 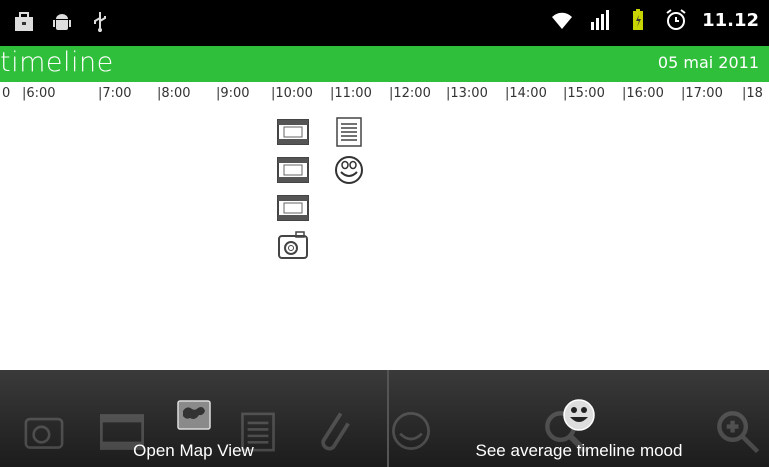 I want to click on hour-tick: |18, so click(x=752, y=93).